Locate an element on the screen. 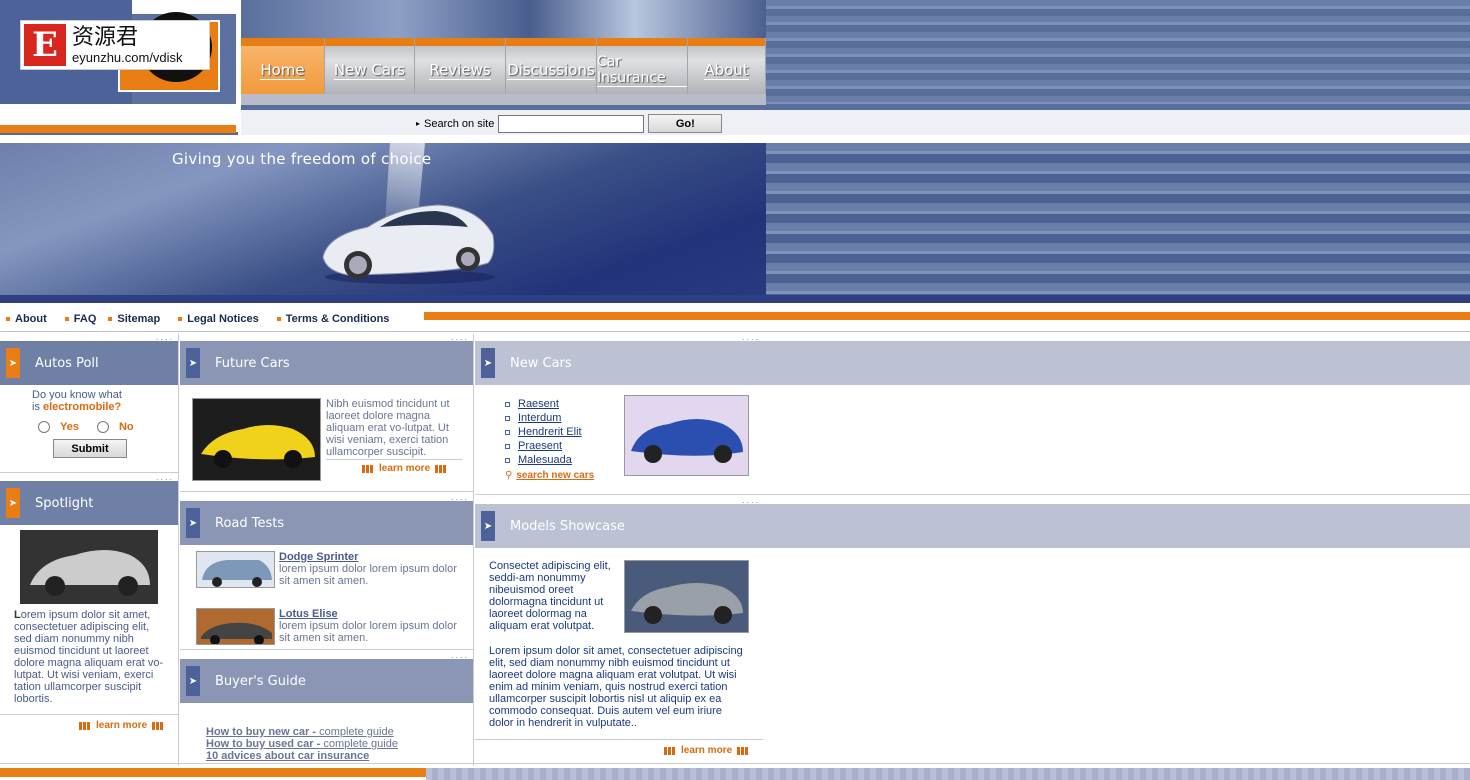  nav-about-label: About is located at coordinates (726, 70).